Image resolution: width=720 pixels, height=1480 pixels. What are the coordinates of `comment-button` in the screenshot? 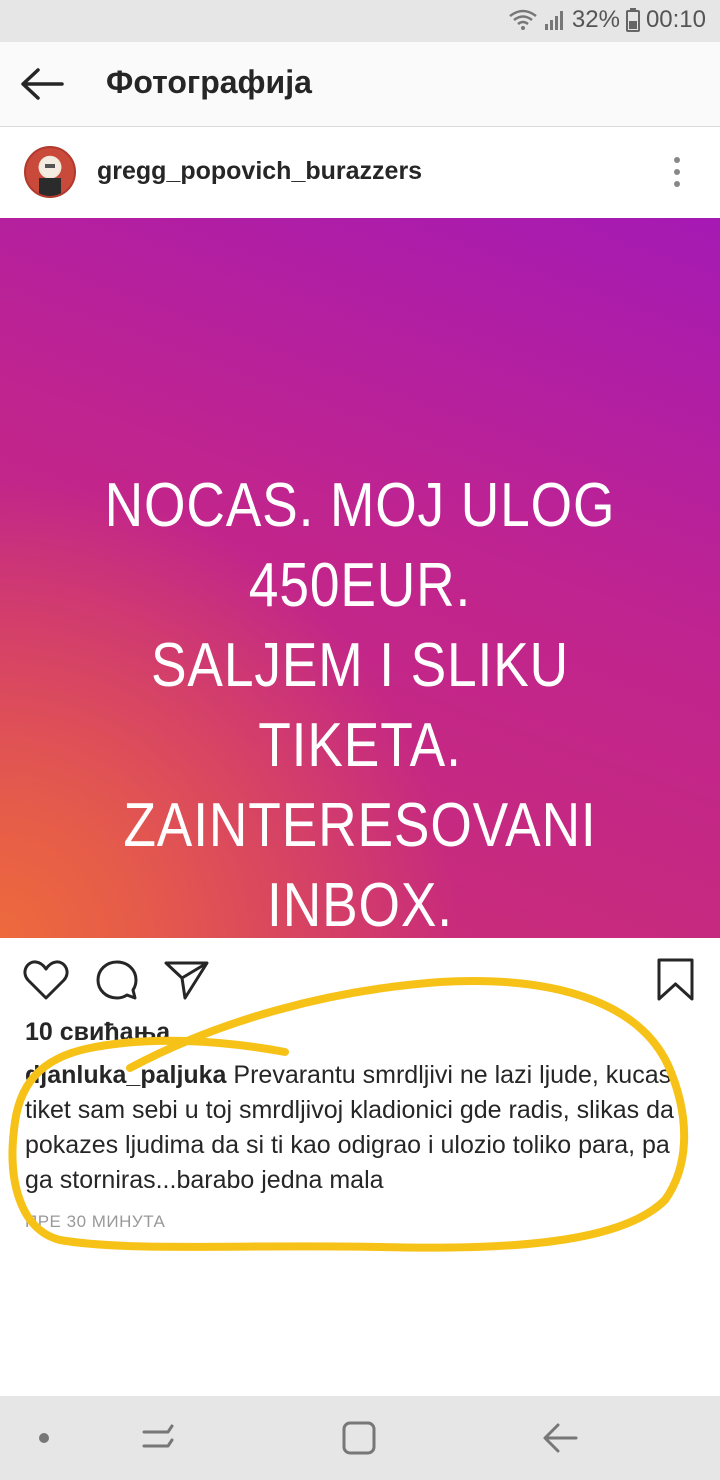 It's located at (117, 980).